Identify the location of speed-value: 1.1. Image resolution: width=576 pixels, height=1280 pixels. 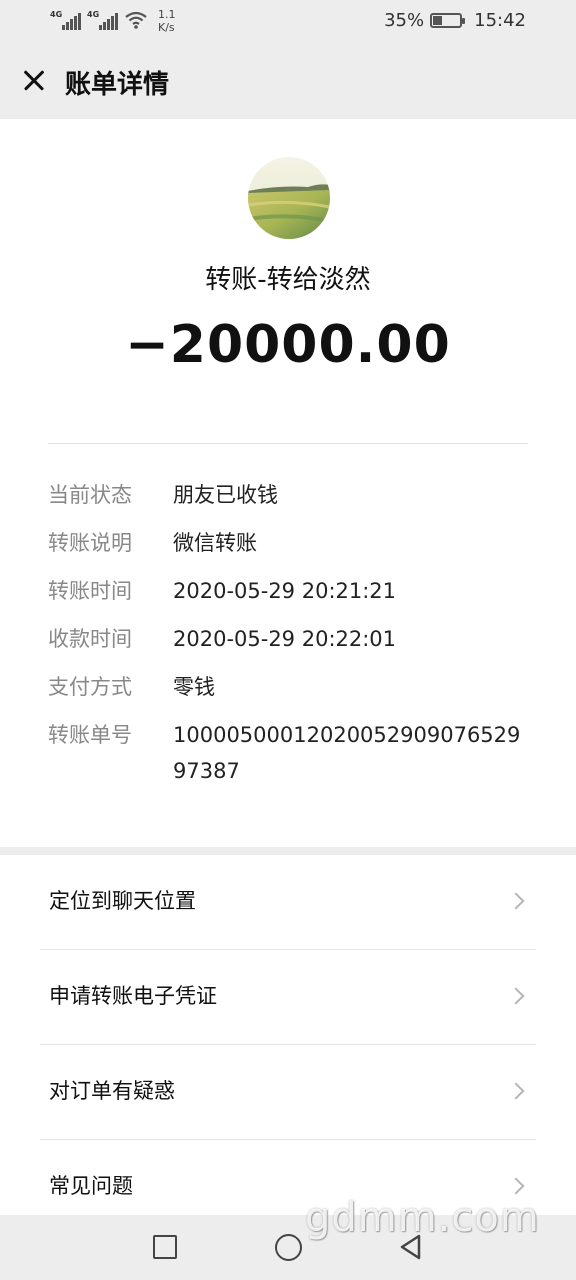
(167, 14).